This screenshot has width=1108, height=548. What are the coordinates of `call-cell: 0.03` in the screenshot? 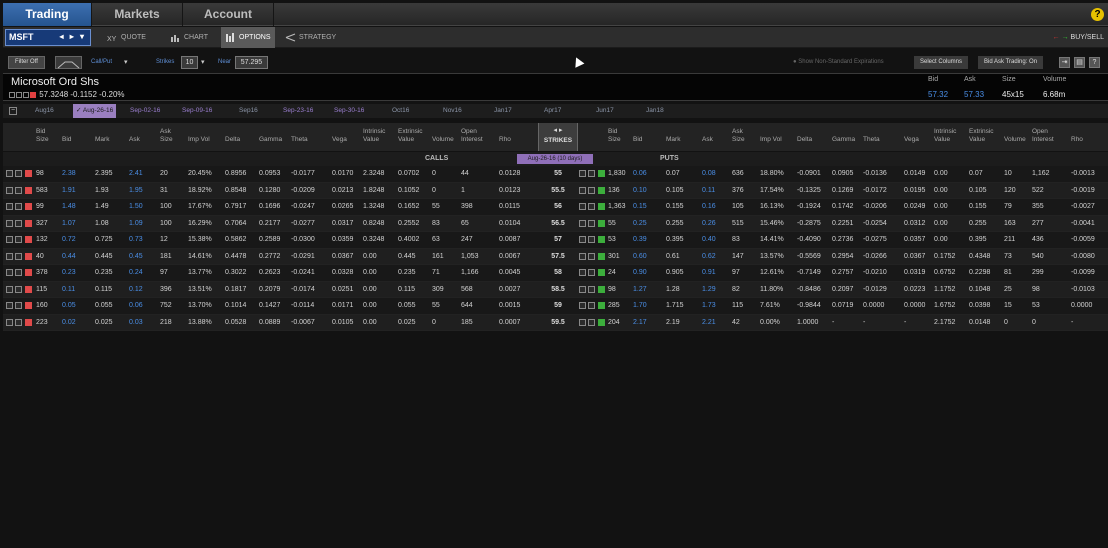 It's located at (136, 323).